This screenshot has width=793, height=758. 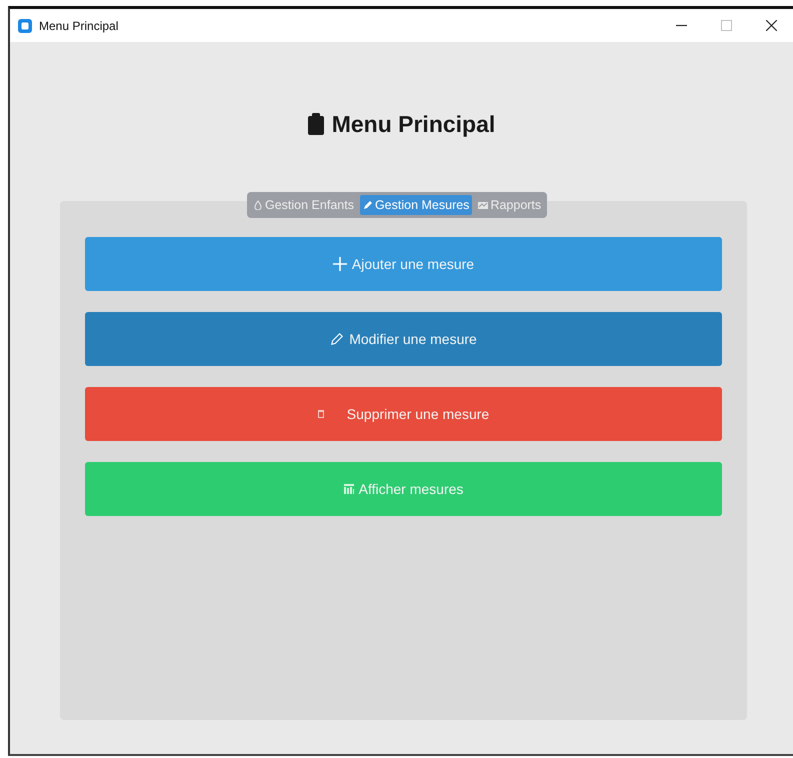 I want to click on trash-icon, so click(x=321, y=414).